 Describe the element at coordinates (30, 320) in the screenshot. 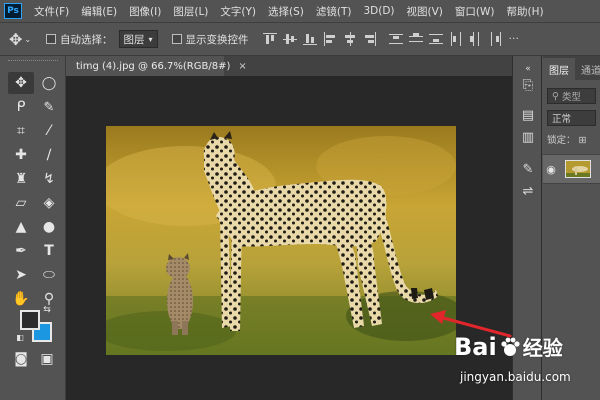

I see `foreground-color-swatch` at that location.